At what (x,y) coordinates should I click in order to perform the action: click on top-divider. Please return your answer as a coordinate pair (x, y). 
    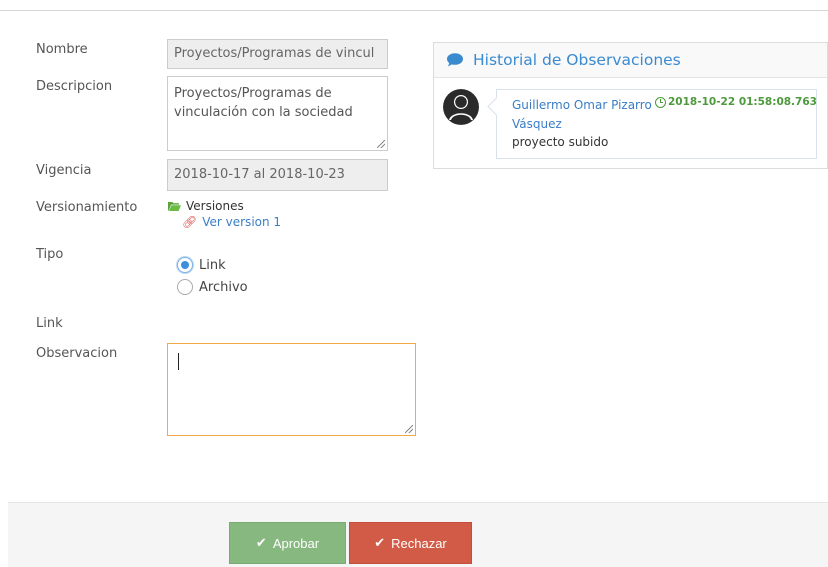
    Looking at the image, I should click on (414, 10).